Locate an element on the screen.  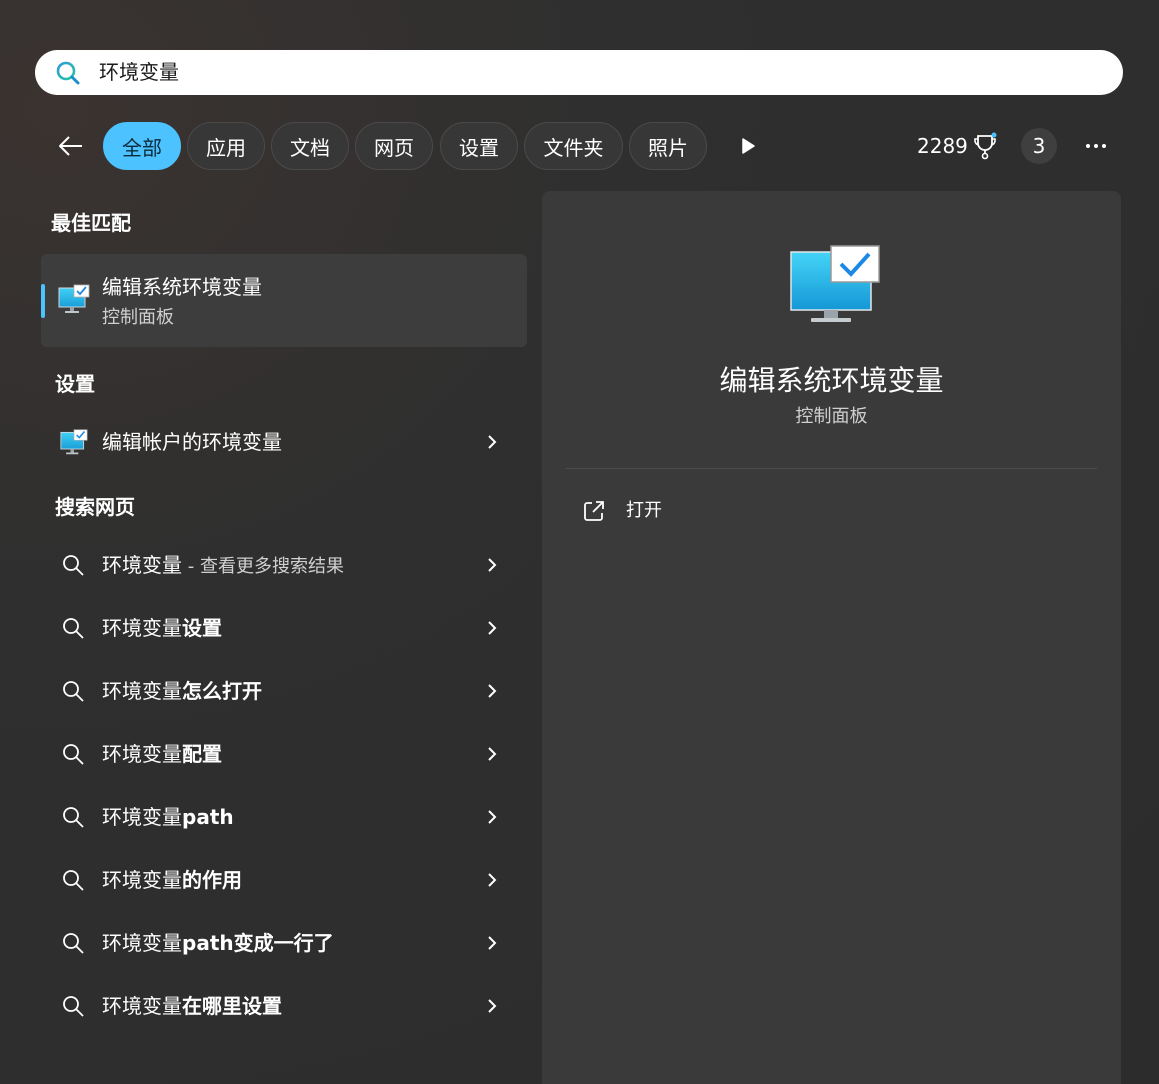
settings-result-label: 编辑帐户的环境变量 is located at coordinates (192, 442).